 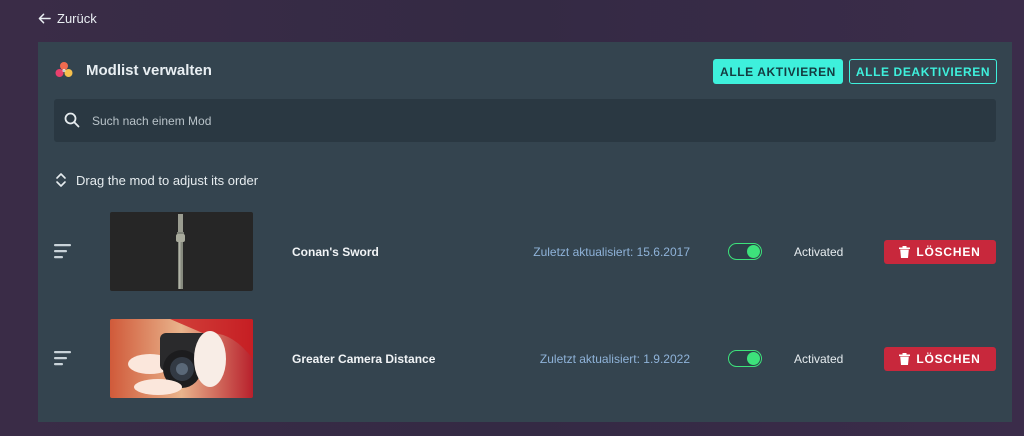 What do you see at coordinates (181, 358) in the screenshot?
I see `mod-thumbnail-camera` at bounding box center [181, 358].